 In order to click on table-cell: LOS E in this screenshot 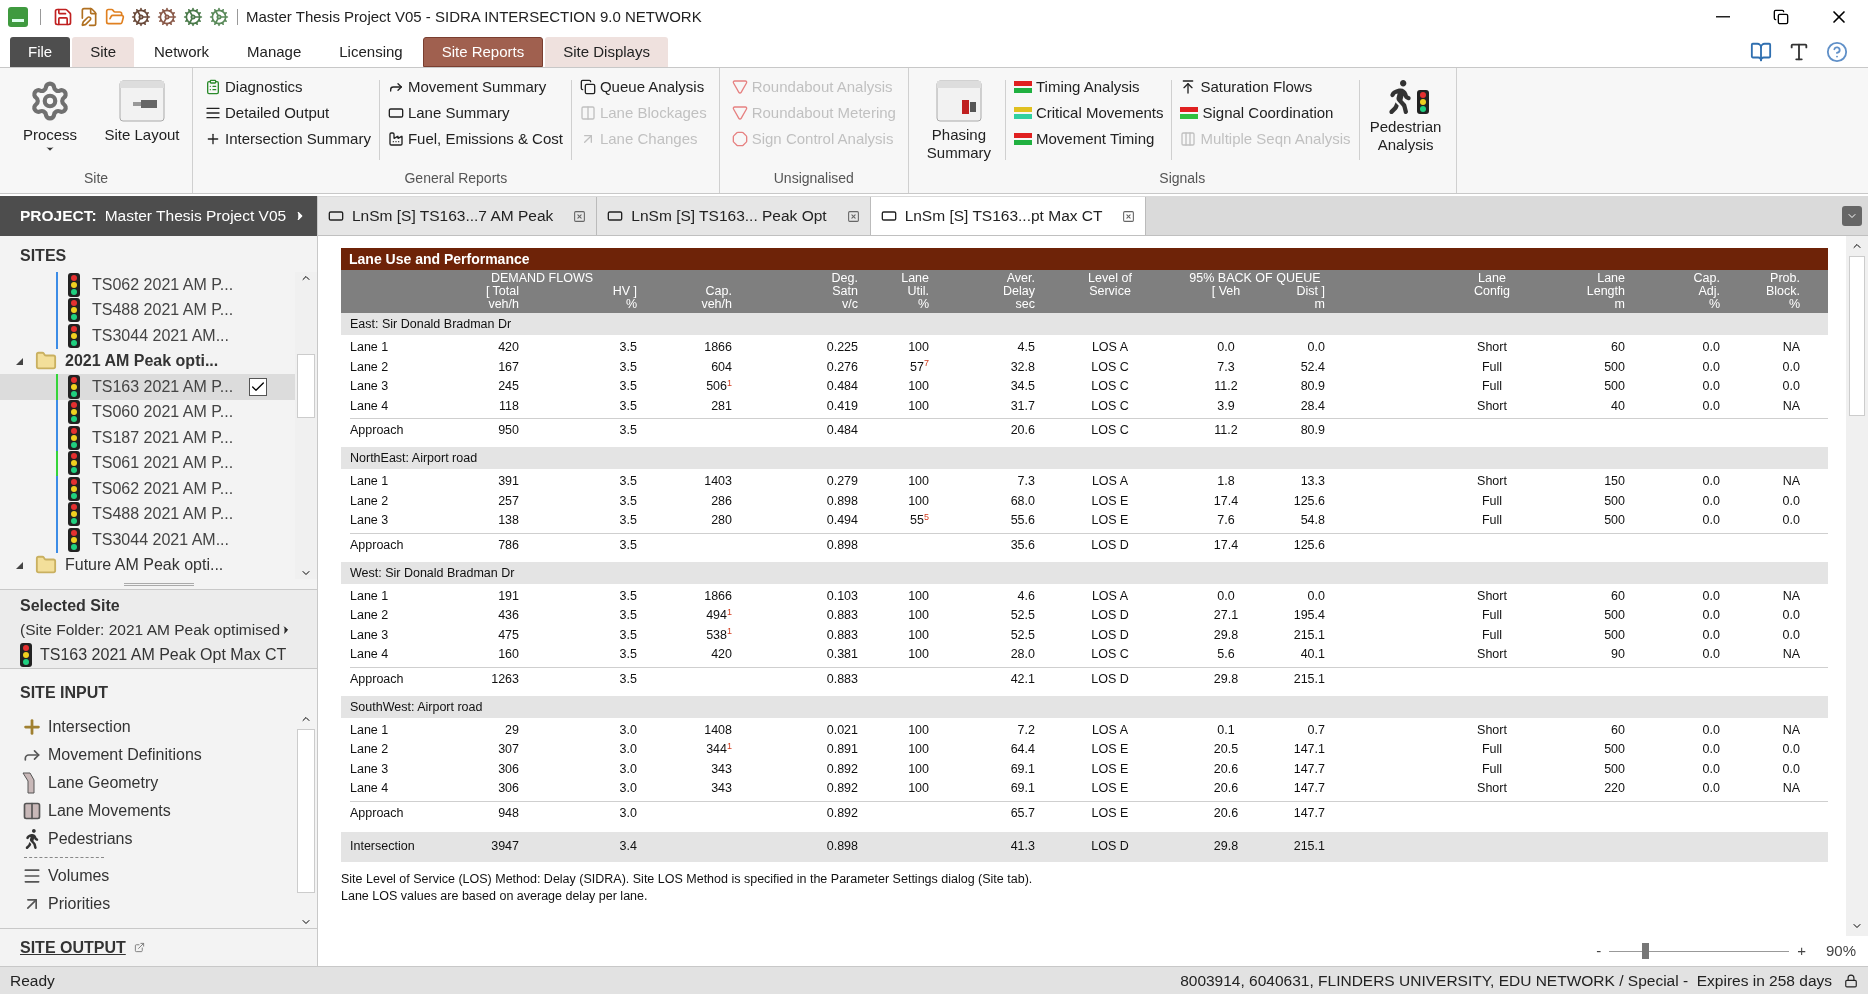, I will do `click(1110, 520)`.